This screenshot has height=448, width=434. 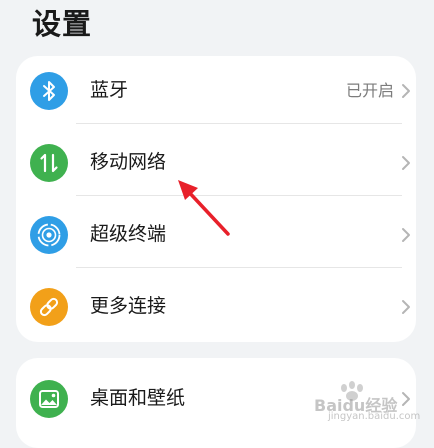 What do you see at coordinates (128, 162) in the screenshot?
I see `settings-item-label: 移动网络` at bounding box center [128, 162].